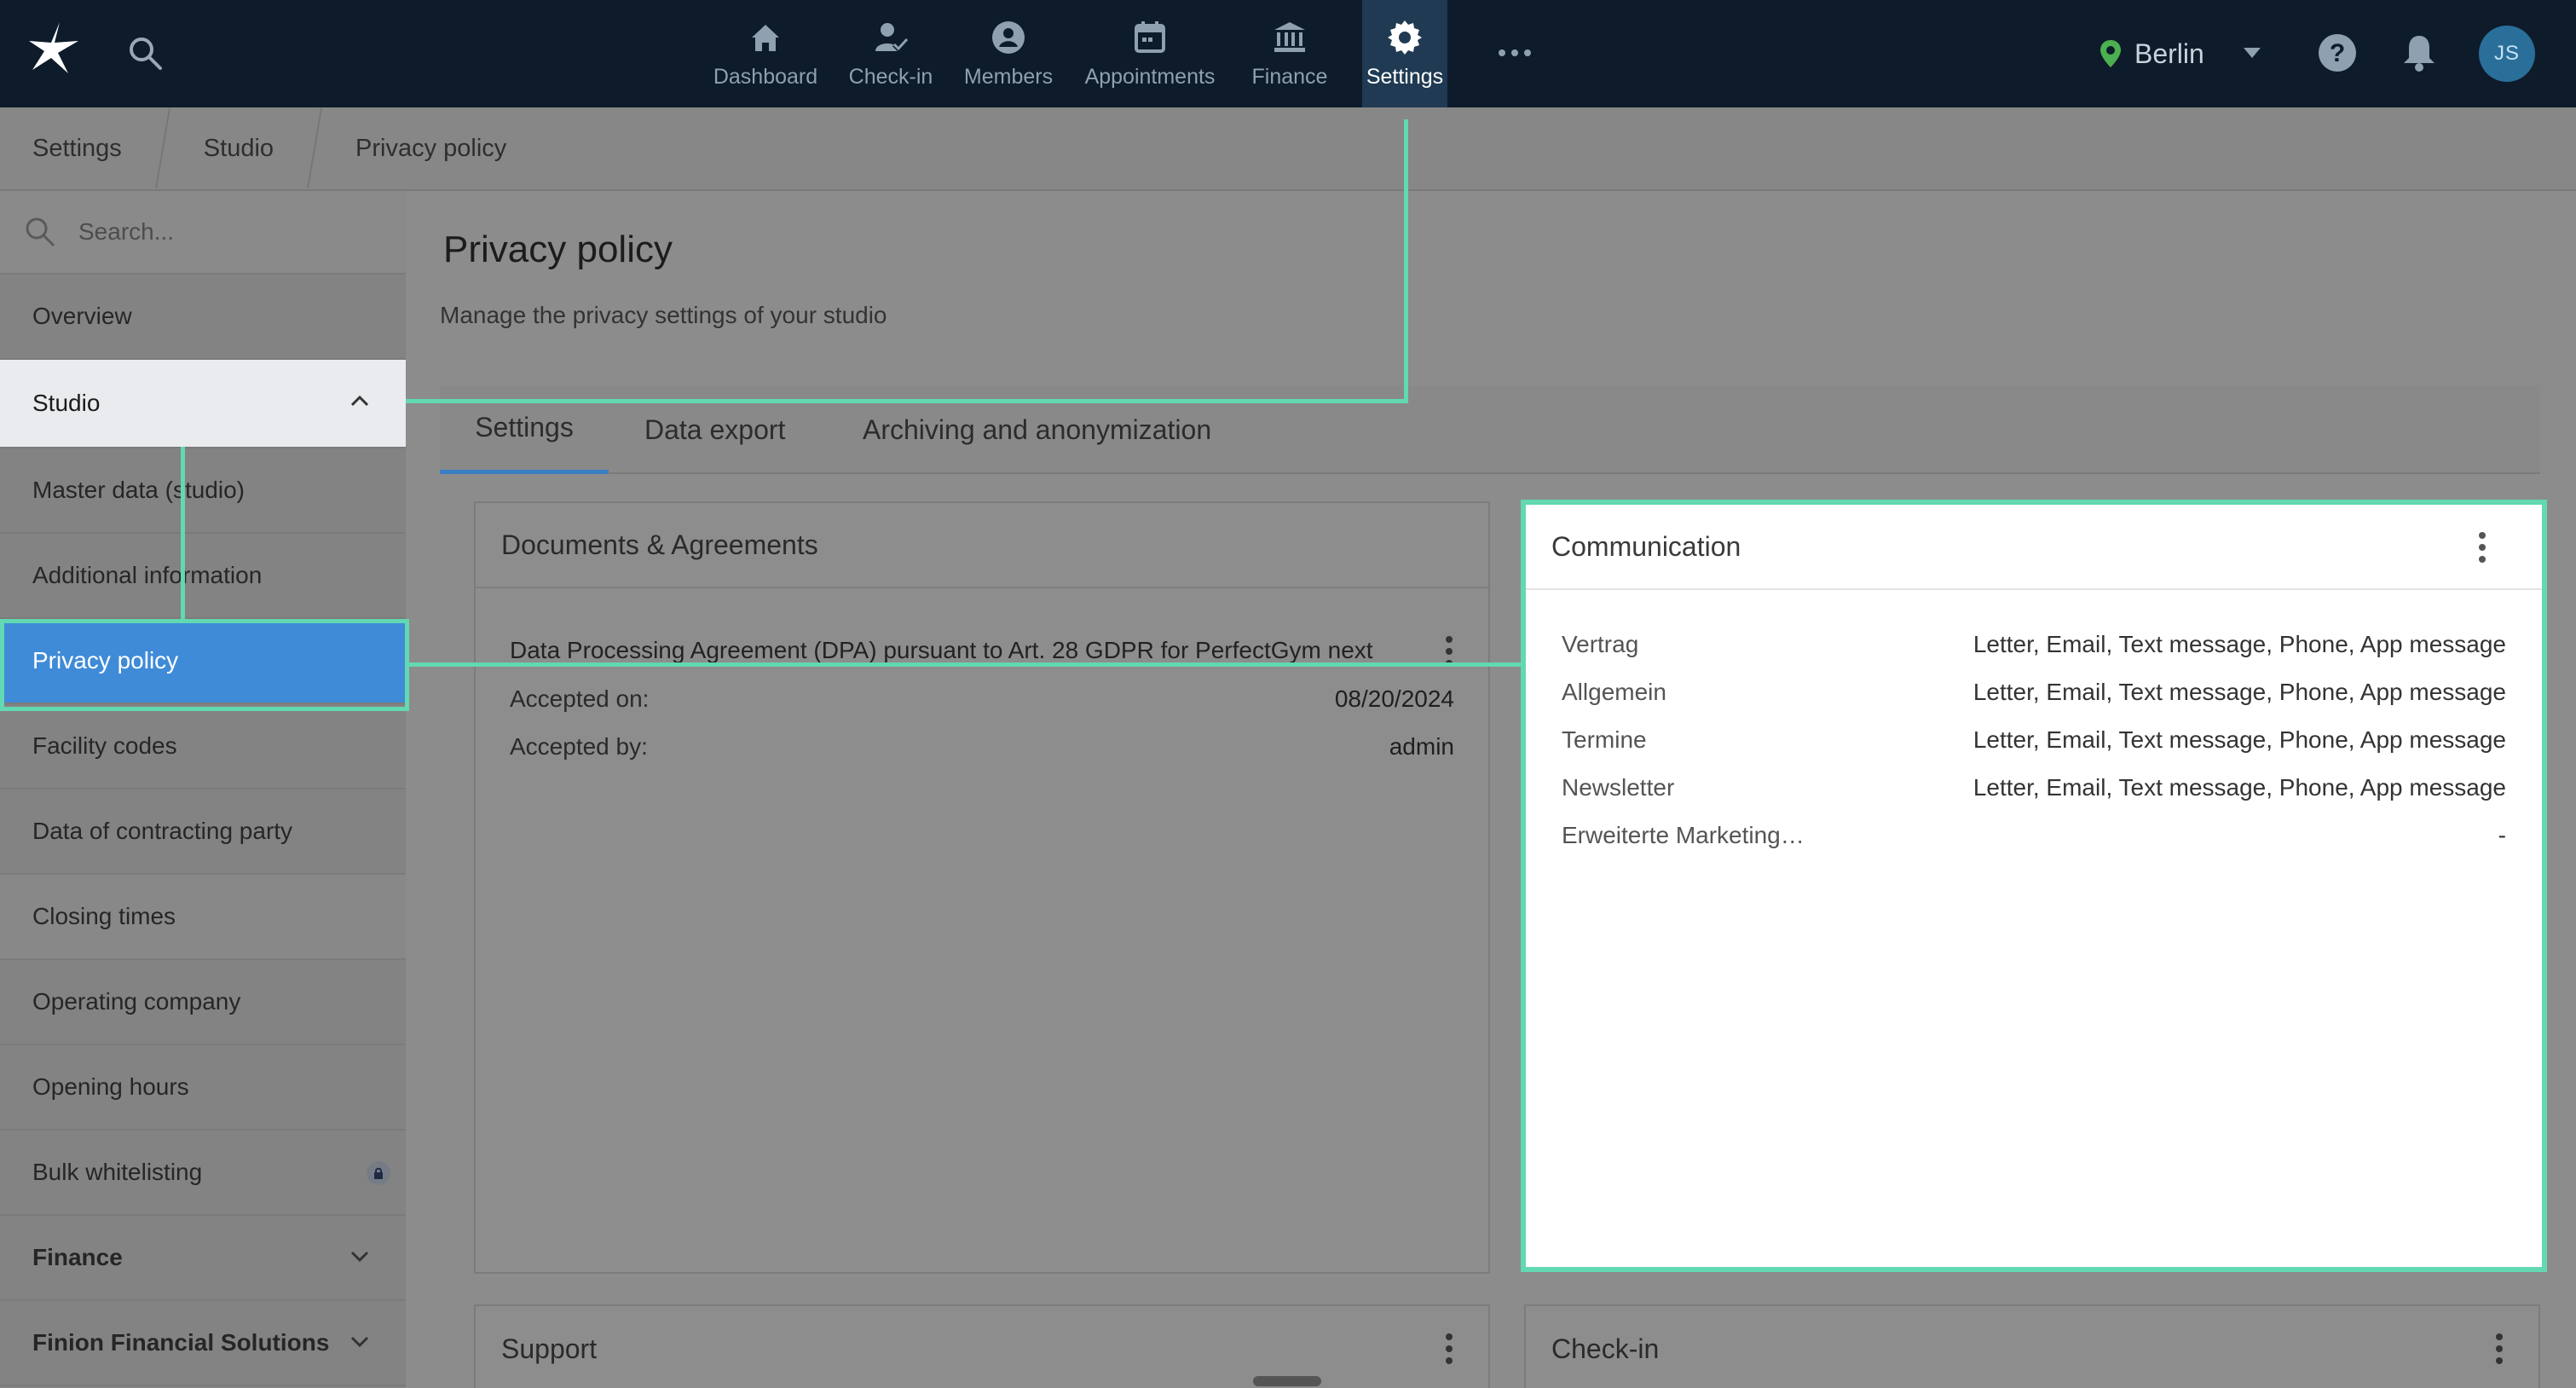 The width and height of the screenshot is (2576, 1388). I want to click on card-title: Communication, so click(2034, 547).